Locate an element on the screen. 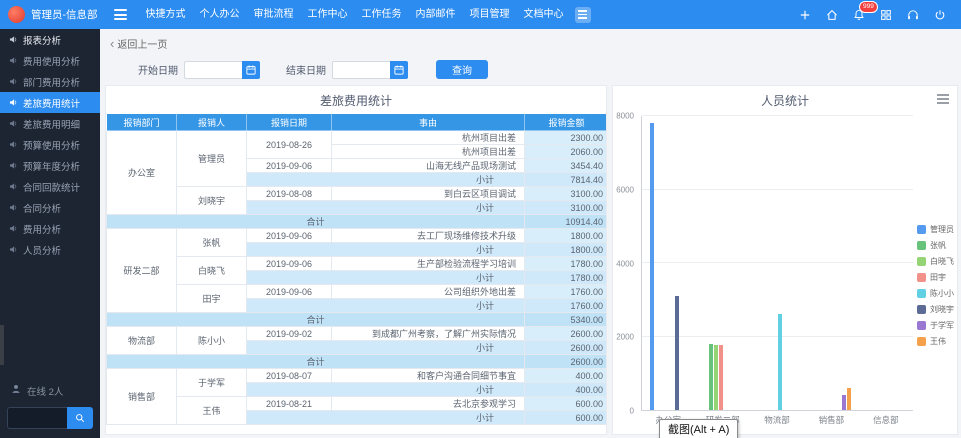 This screenshot has height=438, width=961. sidebar-item: 合同分析 is located at coordinates (50, 207).